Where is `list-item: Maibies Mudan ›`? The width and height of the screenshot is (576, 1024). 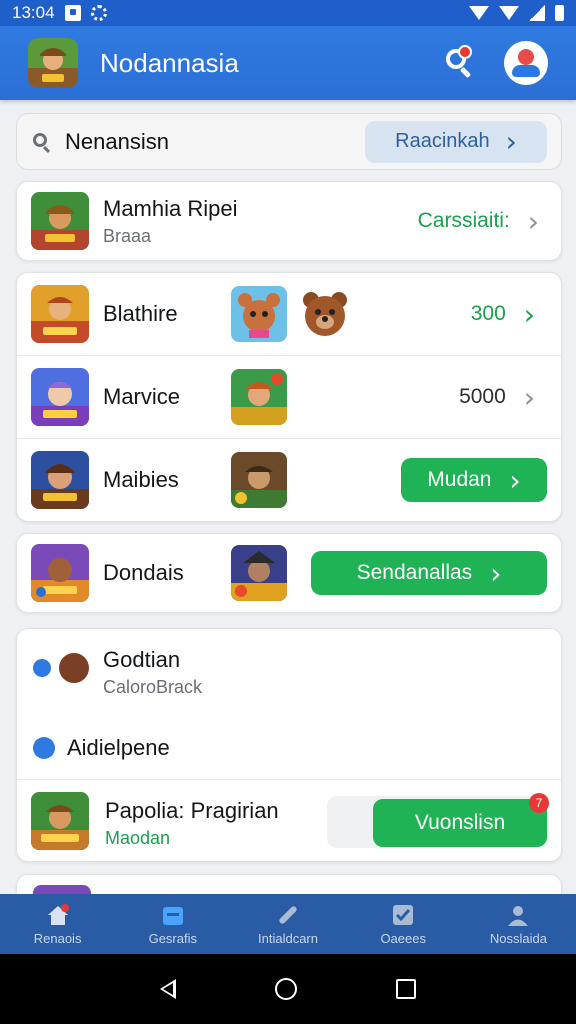
list-item: Maibies Mudan › is located at coordinates (289, 479).